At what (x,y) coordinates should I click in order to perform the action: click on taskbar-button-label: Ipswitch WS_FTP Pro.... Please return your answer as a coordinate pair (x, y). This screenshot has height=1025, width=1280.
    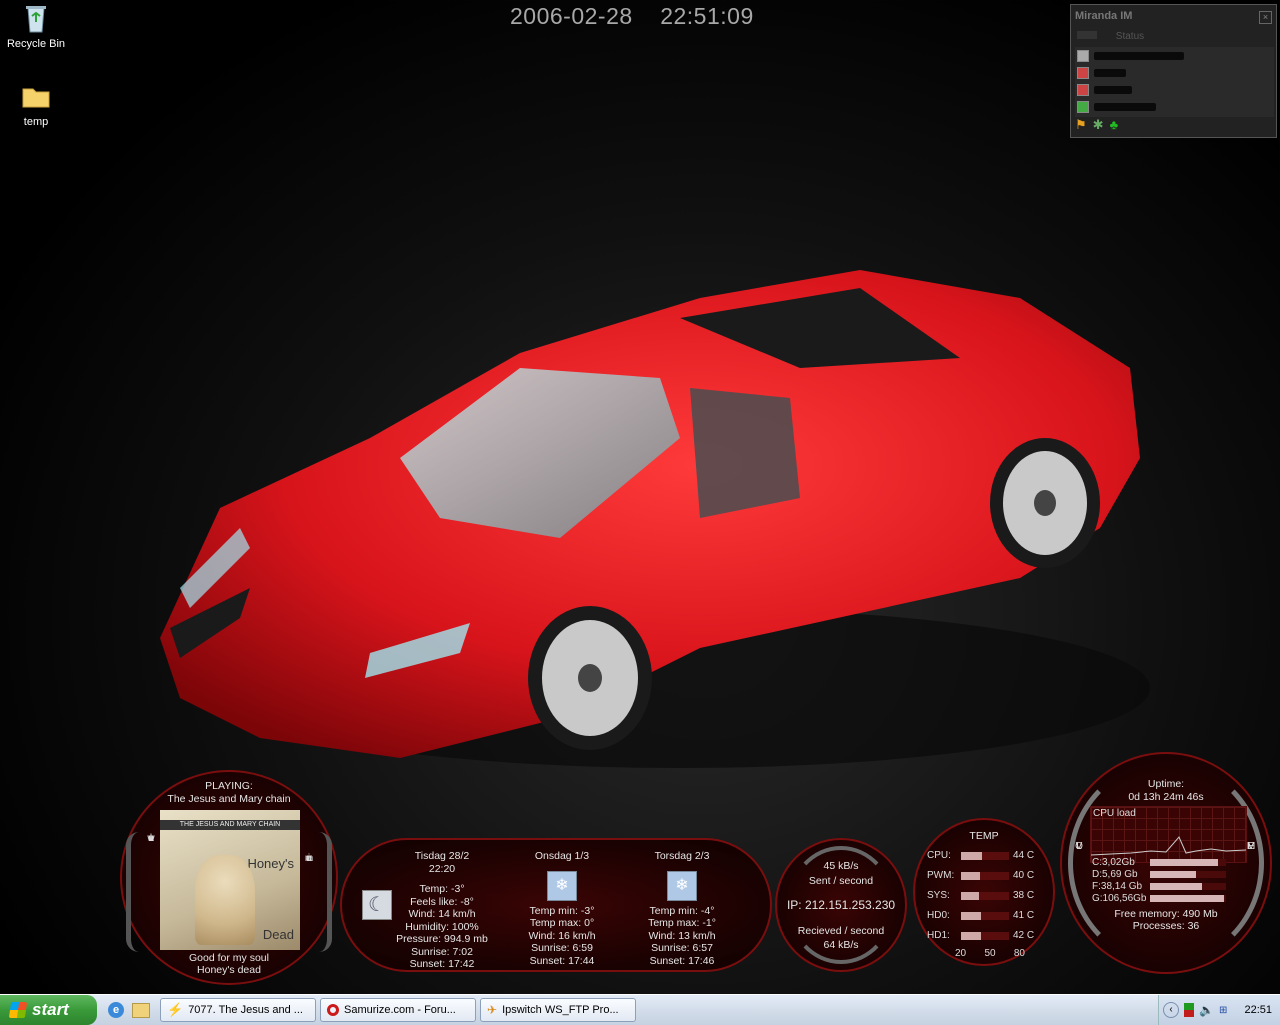
    Looking at the image, I should click on (560, 1010).